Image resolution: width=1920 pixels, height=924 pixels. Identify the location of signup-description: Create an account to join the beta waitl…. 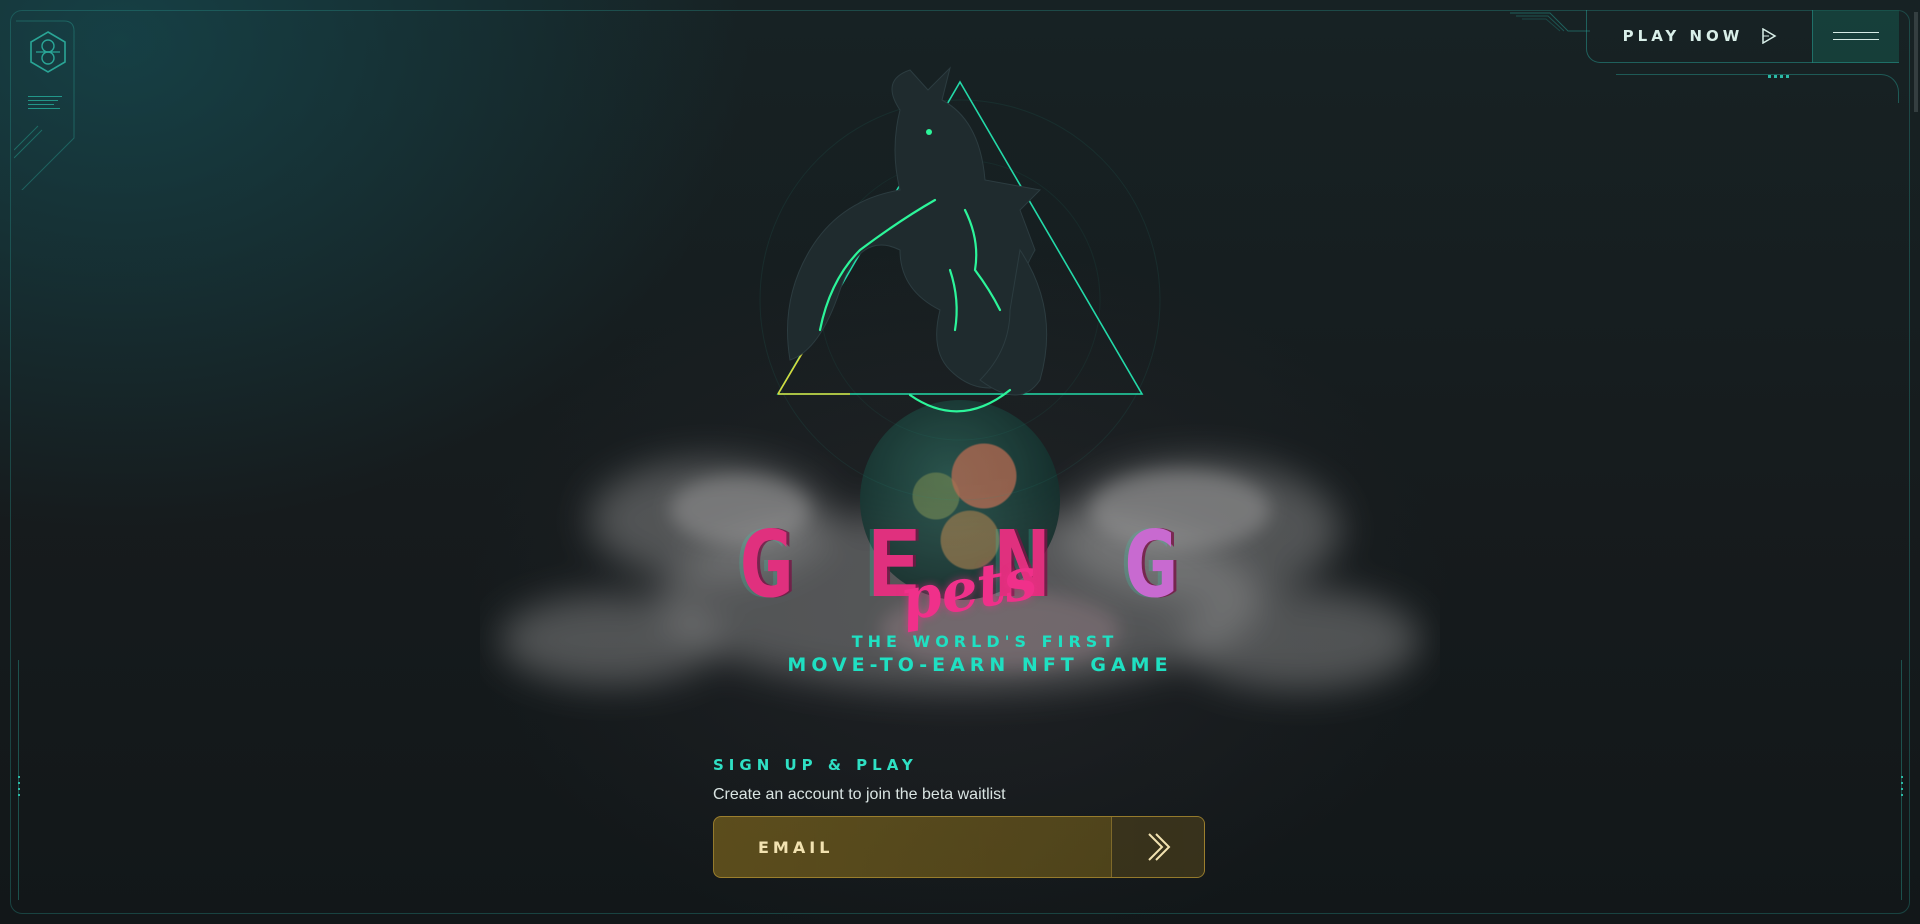
(859, 794).